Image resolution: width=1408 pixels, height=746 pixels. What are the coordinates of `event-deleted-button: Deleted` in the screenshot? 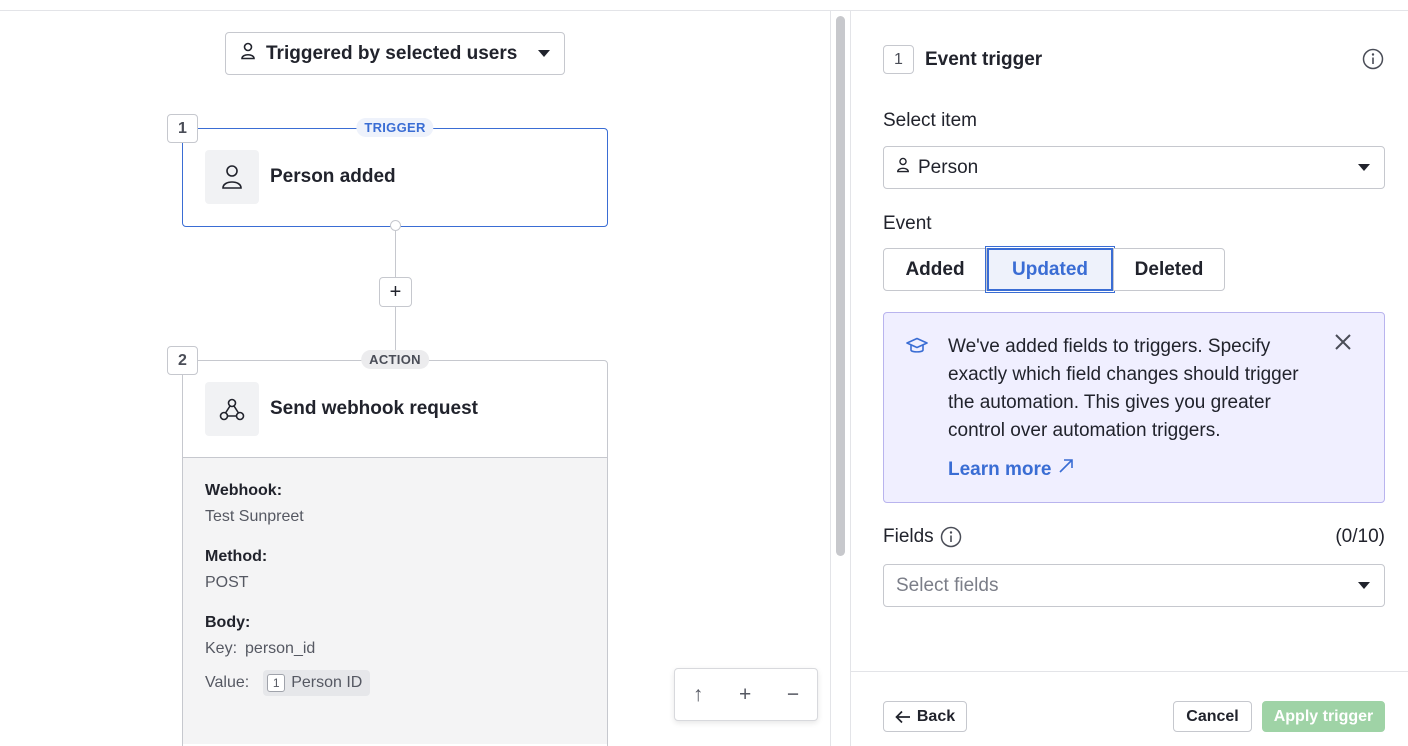 It's located at (1169, 269).